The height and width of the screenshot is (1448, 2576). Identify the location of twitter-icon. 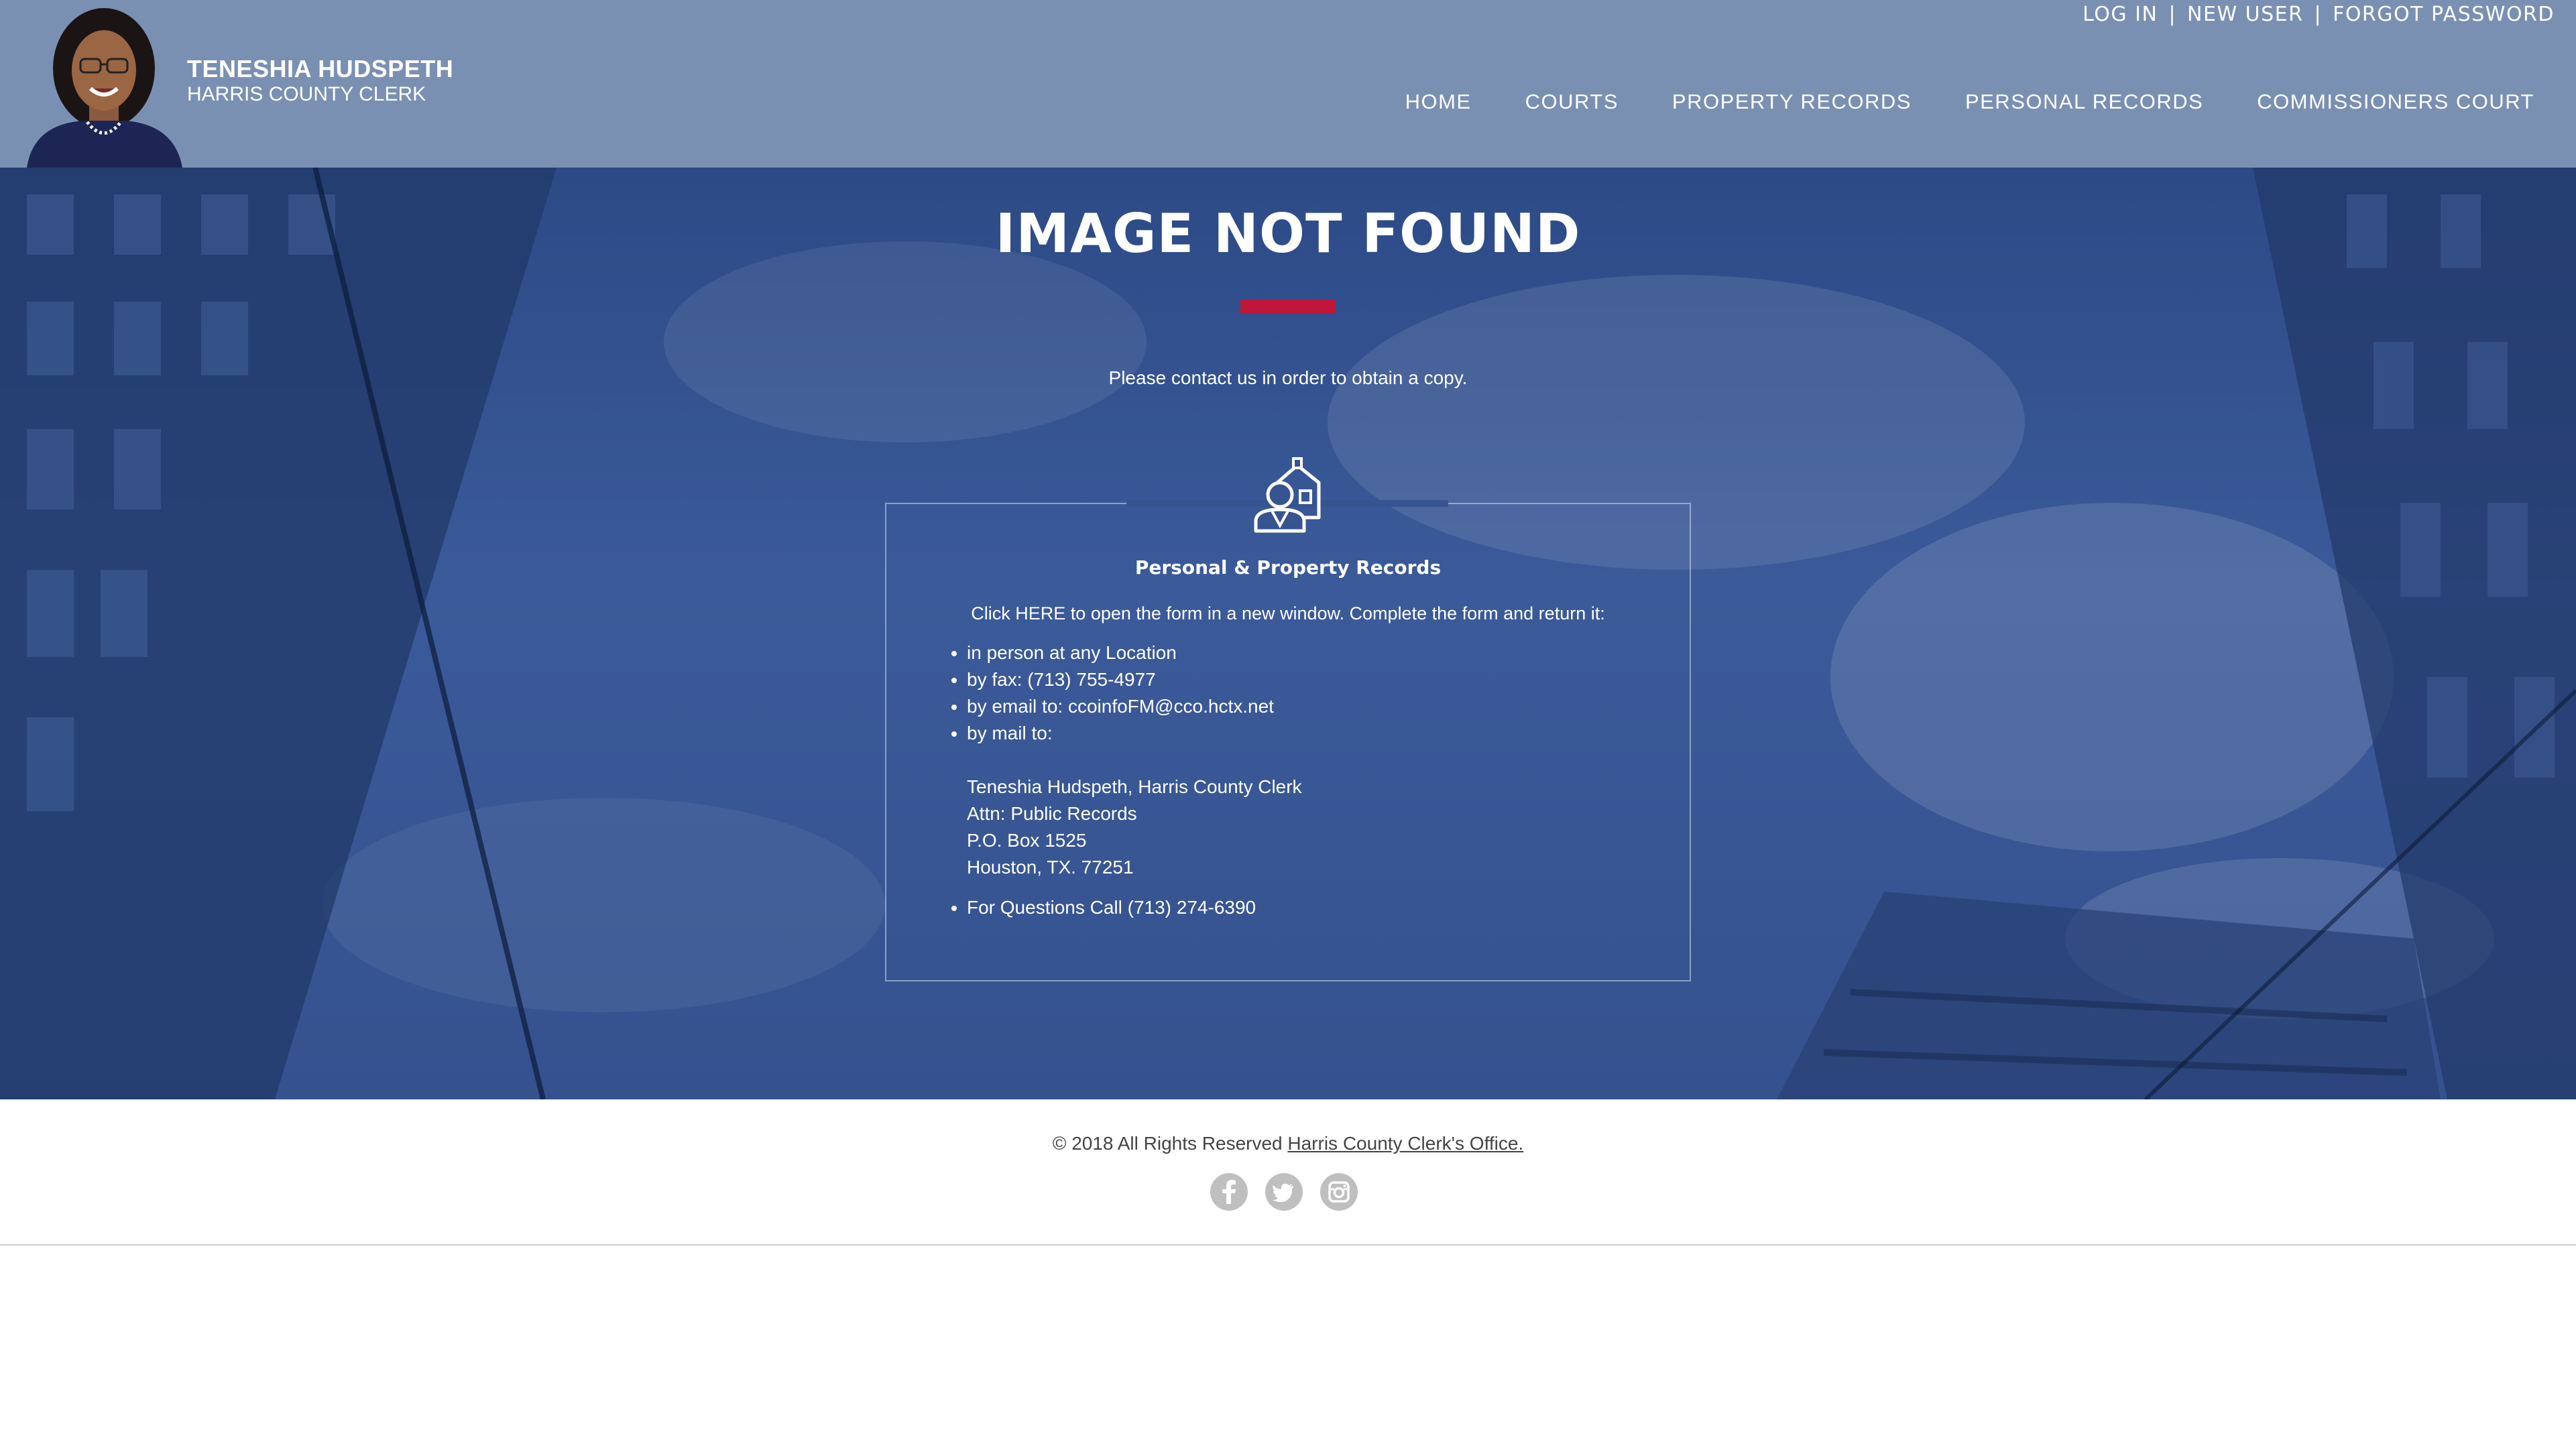
(1284, 1192).